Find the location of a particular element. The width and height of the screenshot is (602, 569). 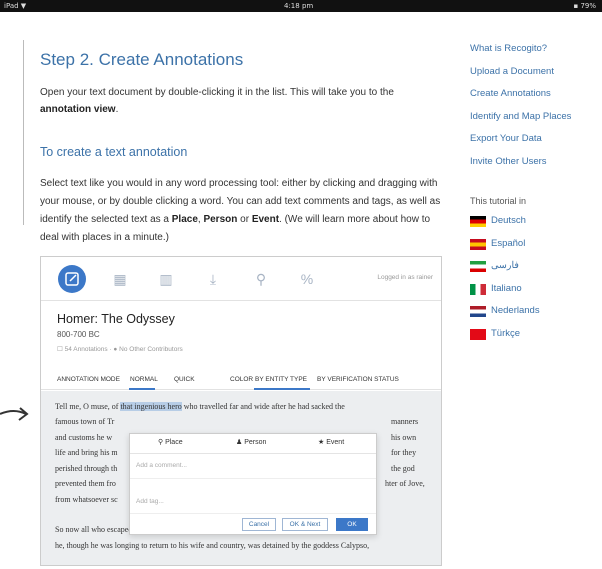

language-item-fa: فارسی is located at coordinates (505, 270).